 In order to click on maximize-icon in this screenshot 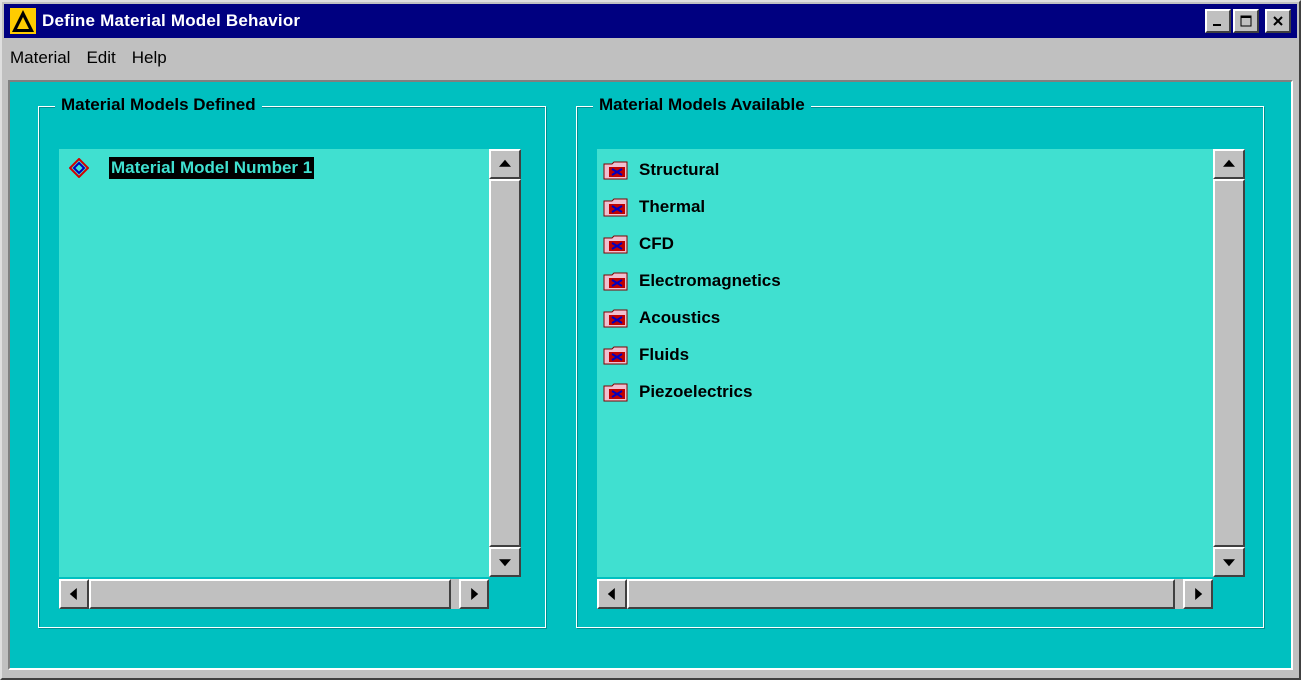, I will do `click(1246, 21)`.